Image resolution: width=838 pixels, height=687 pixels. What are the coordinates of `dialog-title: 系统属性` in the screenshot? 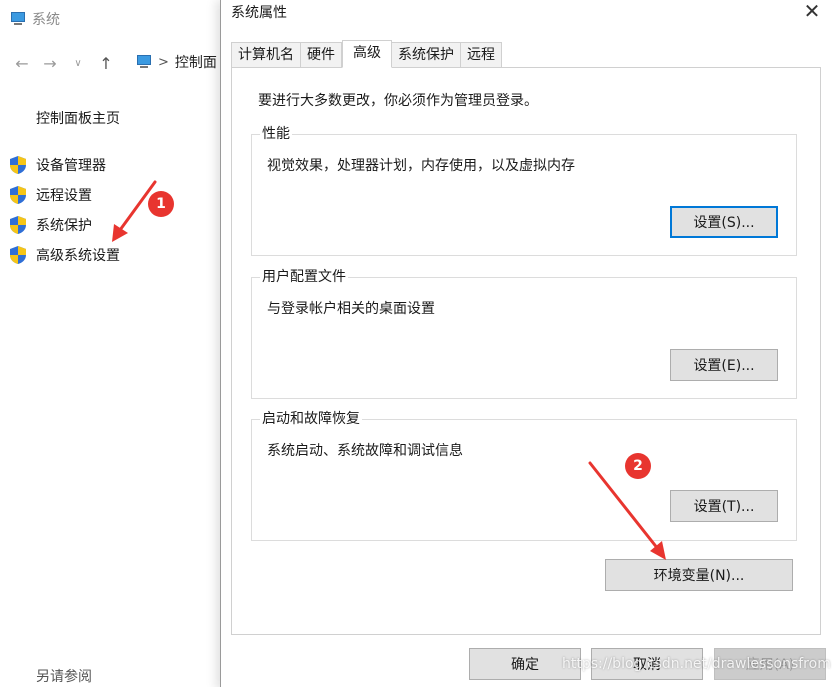 It's located at (259, 13).